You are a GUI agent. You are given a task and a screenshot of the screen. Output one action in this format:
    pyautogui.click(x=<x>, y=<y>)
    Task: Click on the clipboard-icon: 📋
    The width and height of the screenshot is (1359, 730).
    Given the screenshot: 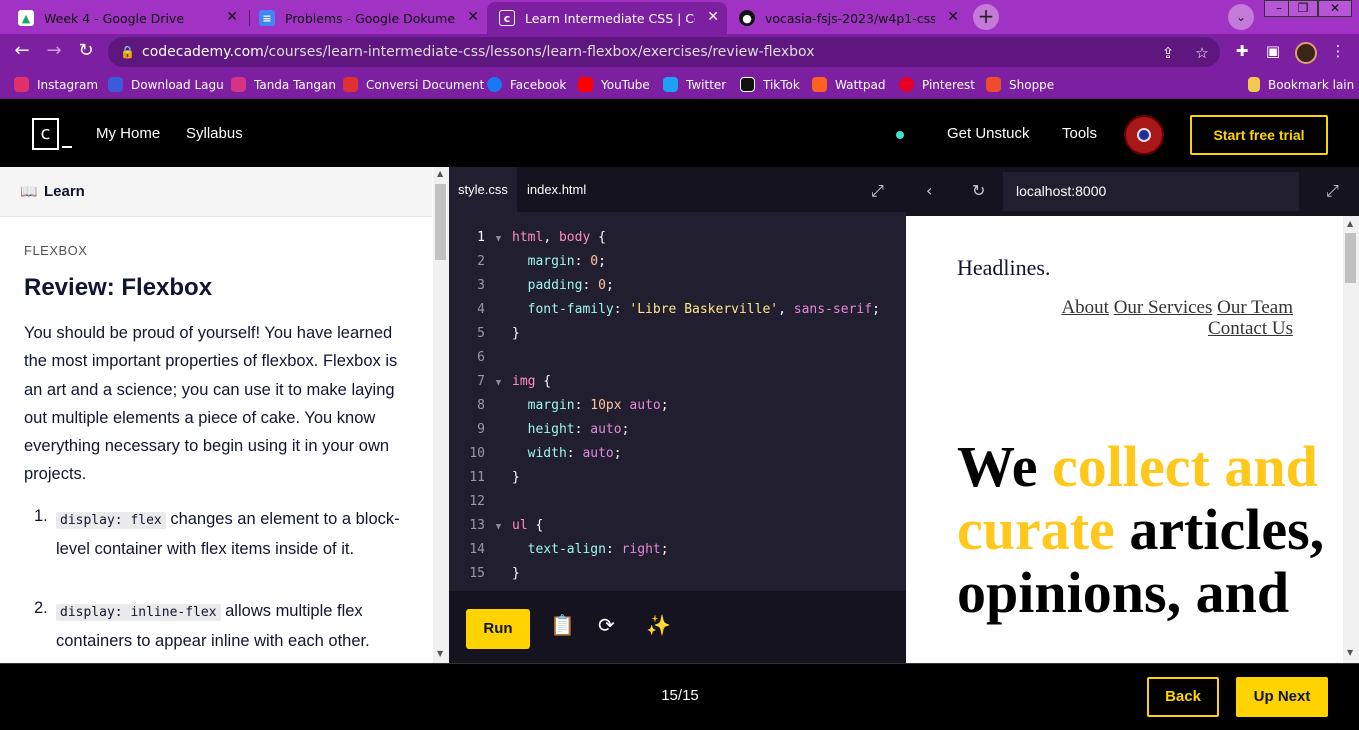 What is the action you would take?
    pyautogui.click(x=562, y=625)
    